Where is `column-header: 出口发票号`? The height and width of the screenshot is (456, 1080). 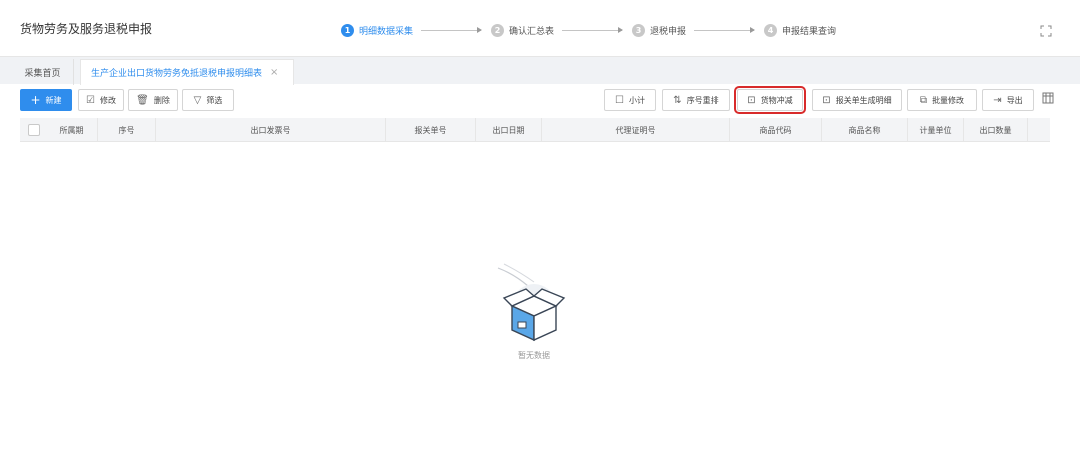
column-header: 出口发票号 is located at coordinates (271, 130).